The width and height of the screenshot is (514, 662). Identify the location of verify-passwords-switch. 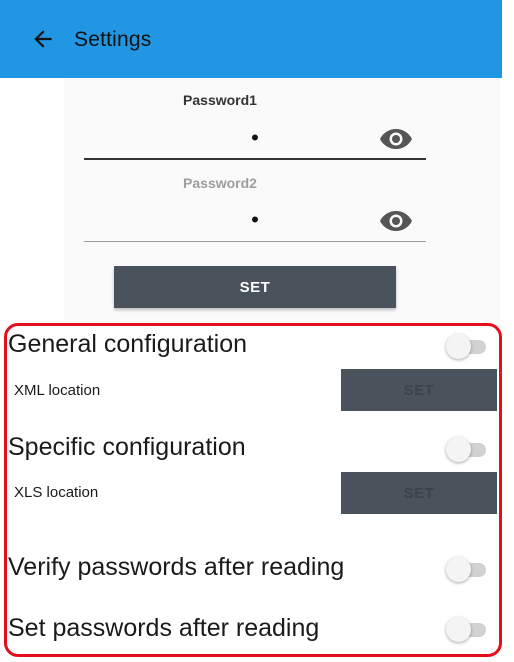
(466, 569).